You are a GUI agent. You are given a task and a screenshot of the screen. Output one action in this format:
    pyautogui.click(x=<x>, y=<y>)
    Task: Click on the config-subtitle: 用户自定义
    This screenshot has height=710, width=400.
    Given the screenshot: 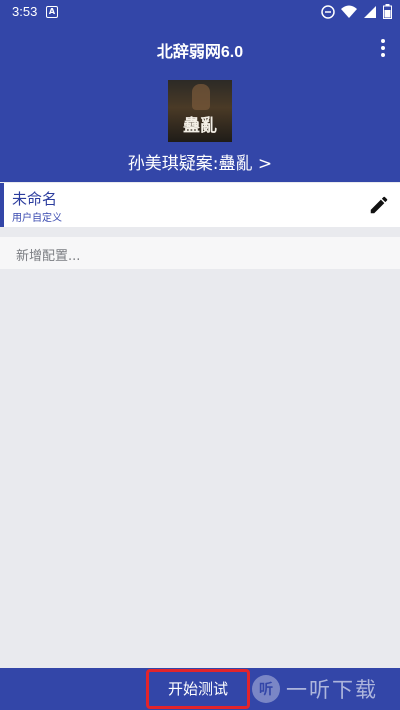 What is the action you would take?
    pyautogui.click(x=37, y=218)
    